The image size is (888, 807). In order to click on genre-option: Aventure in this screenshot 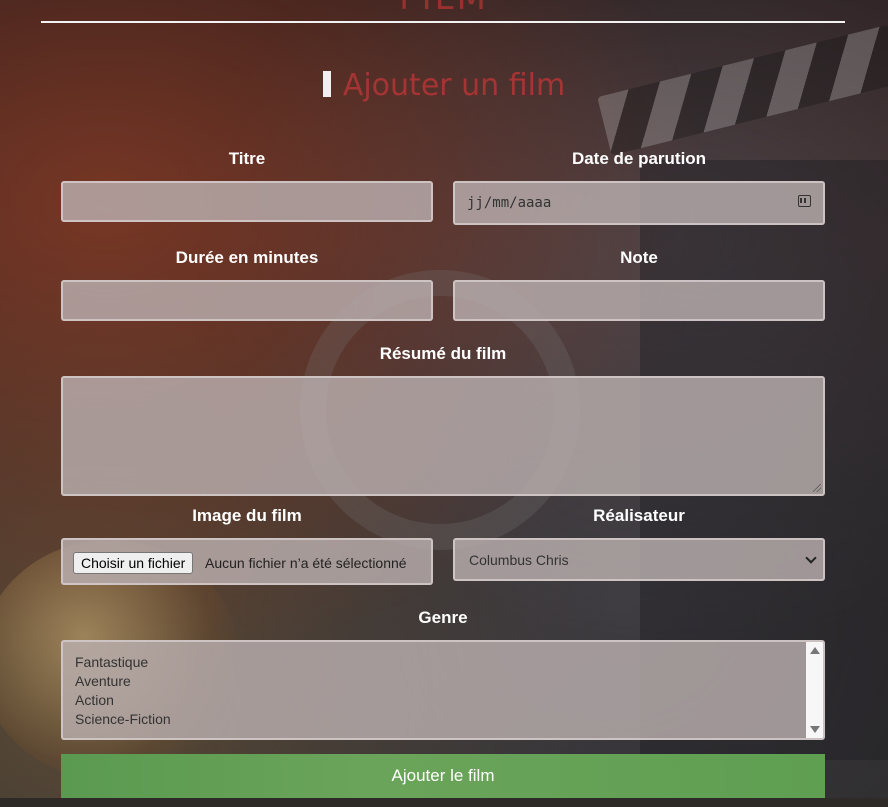, I will do `click(103, 681)`.